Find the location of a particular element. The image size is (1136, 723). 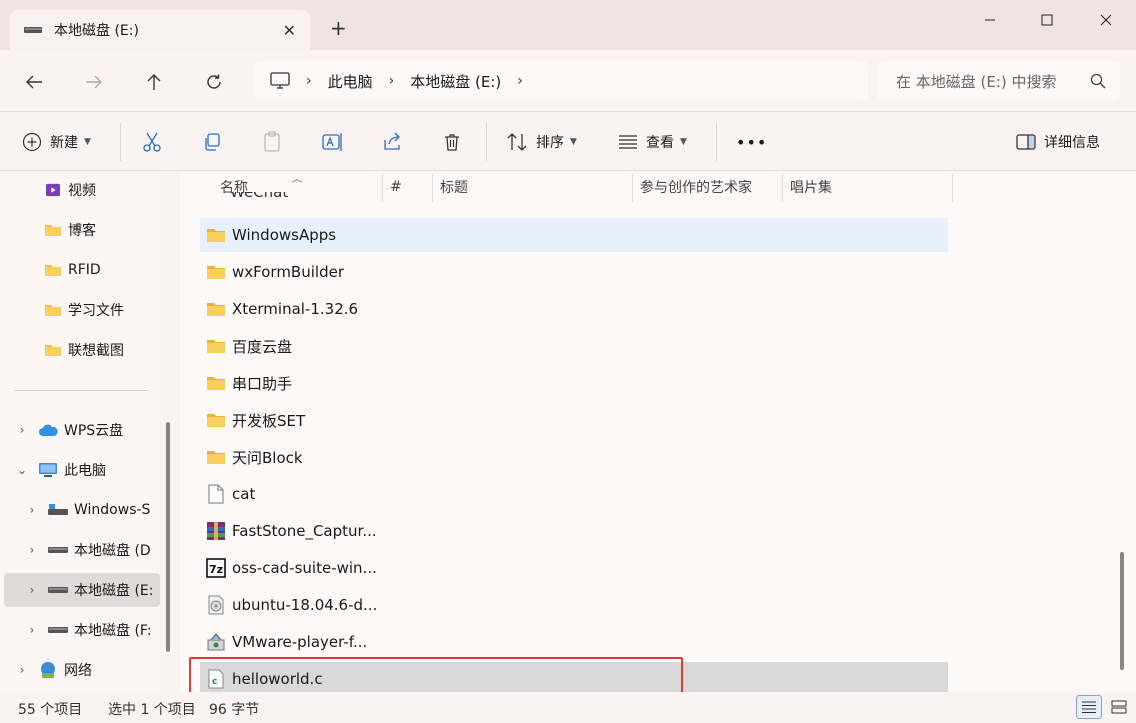

maximize-button is located at coordinates (1047, 20).